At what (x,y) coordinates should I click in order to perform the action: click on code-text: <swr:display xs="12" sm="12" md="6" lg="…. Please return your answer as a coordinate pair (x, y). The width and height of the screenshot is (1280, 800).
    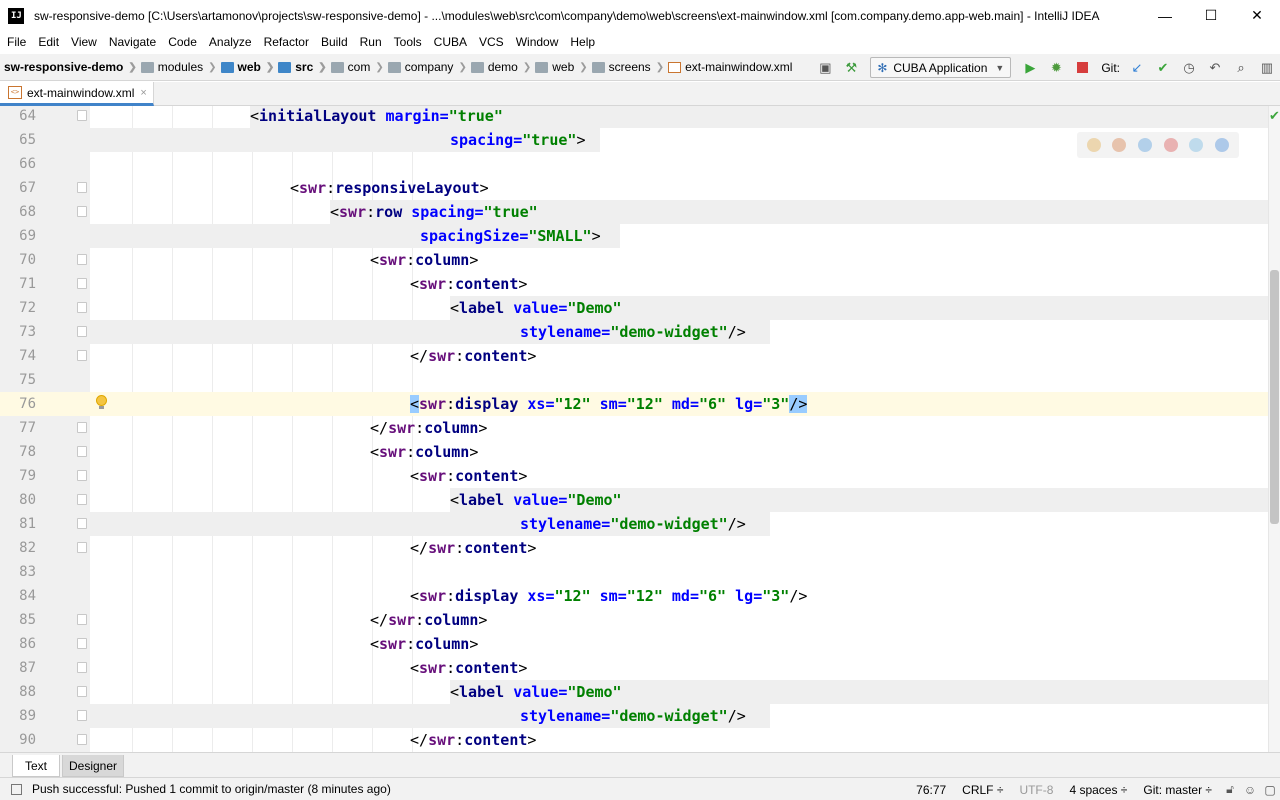
    Looking at the image, I should click on (609, 596).